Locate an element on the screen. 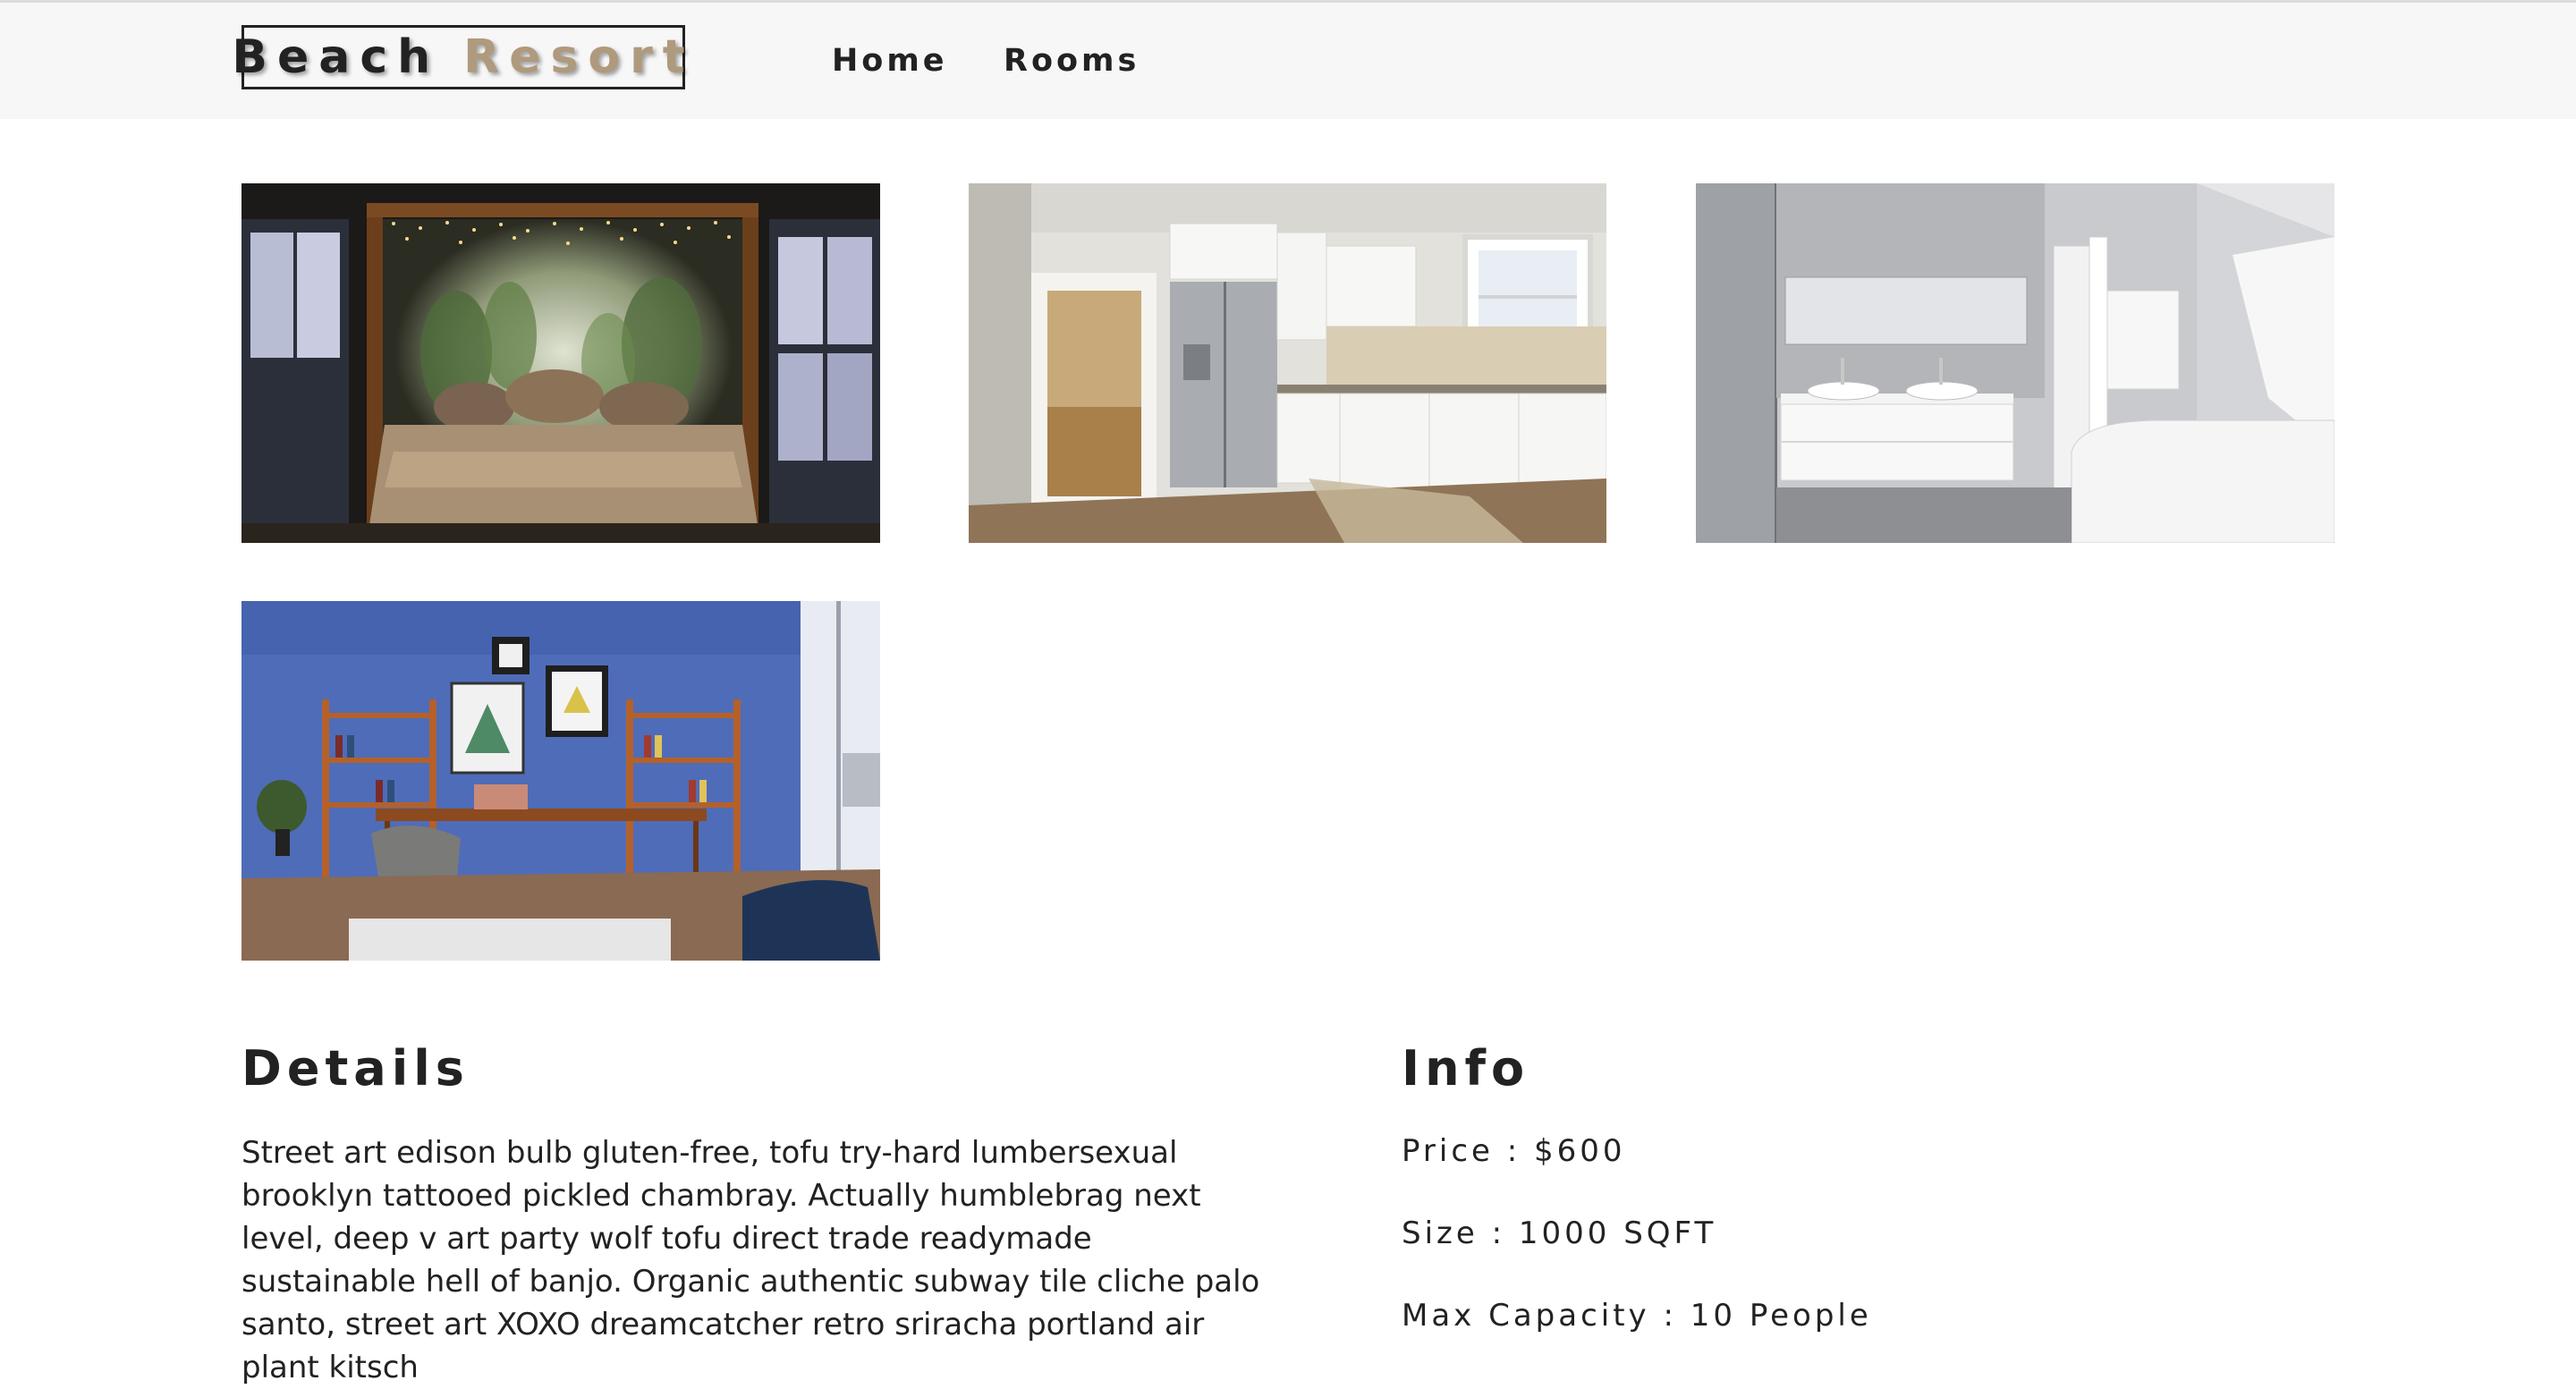  logo: Beach Resort is located at coordinates (458, 57).